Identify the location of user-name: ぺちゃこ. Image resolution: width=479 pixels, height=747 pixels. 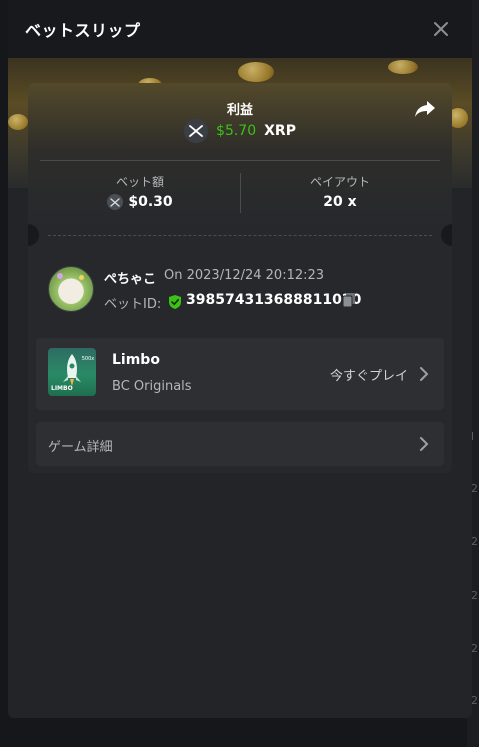
(130, 277).